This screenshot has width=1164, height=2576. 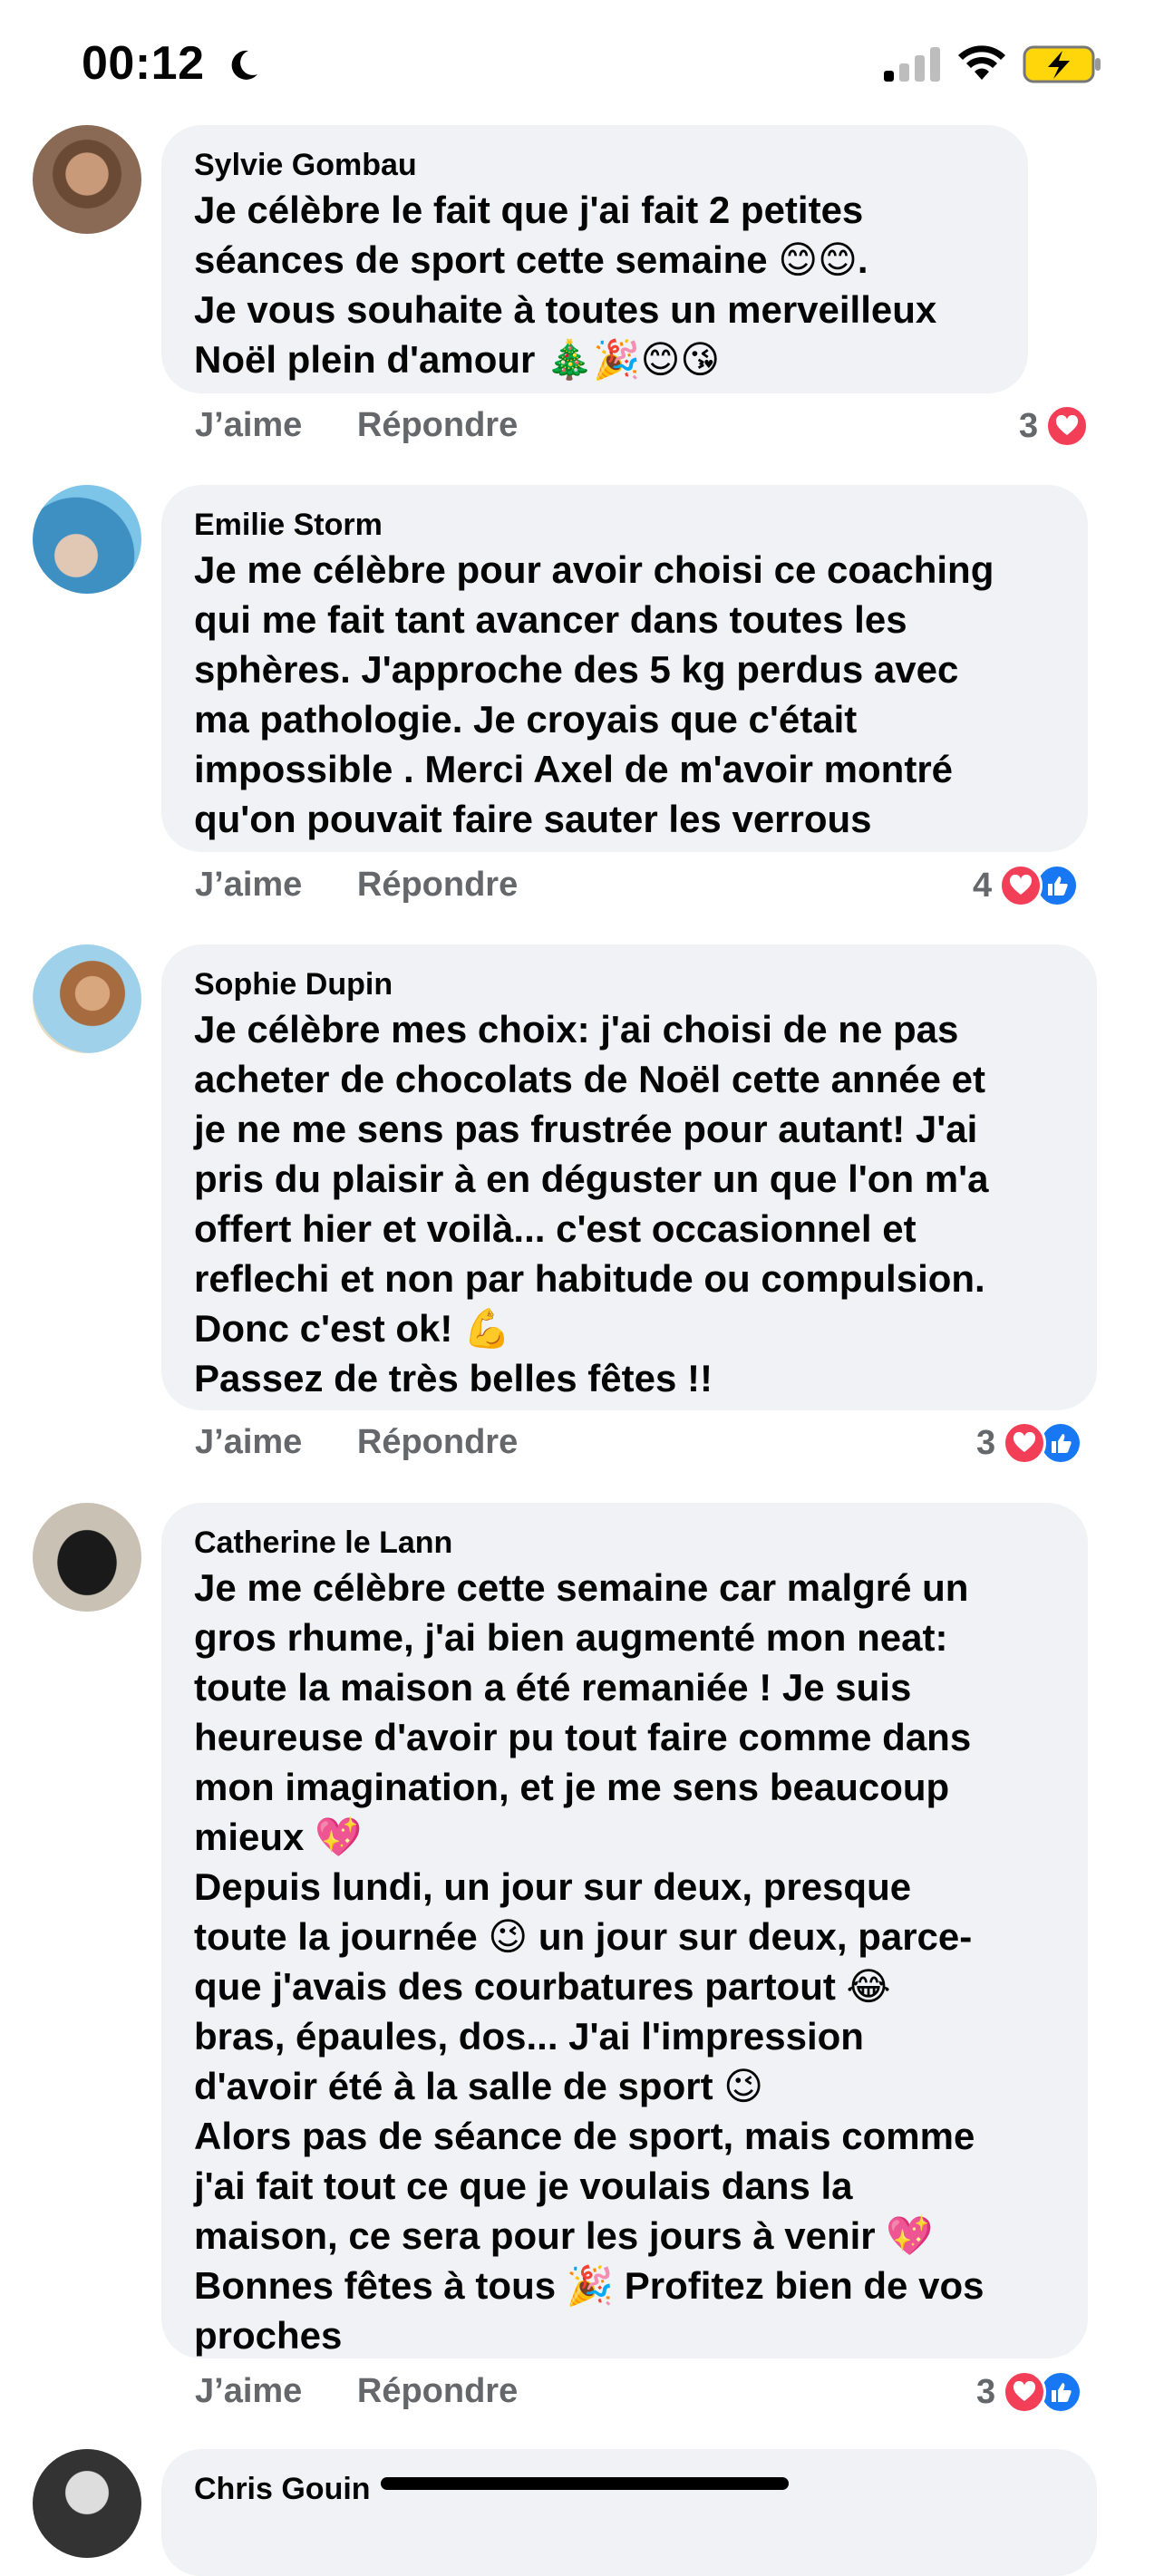 What do you see at coordinates (585, 2483) in the screenshot?
I see `home-indicator` at bounding box center [585, 2483].